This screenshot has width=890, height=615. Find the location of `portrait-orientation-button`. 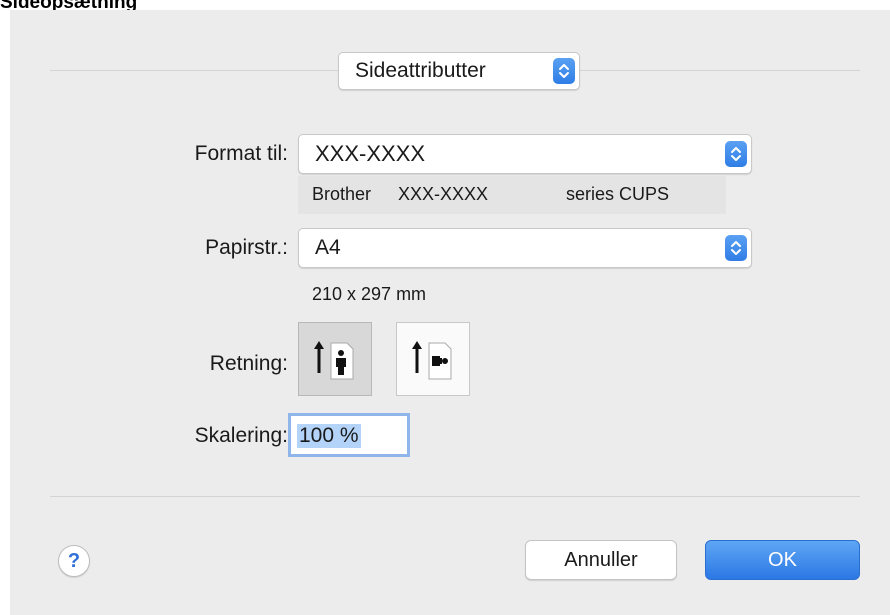

portrait-orientation-button is located at coordinates (335, 359).